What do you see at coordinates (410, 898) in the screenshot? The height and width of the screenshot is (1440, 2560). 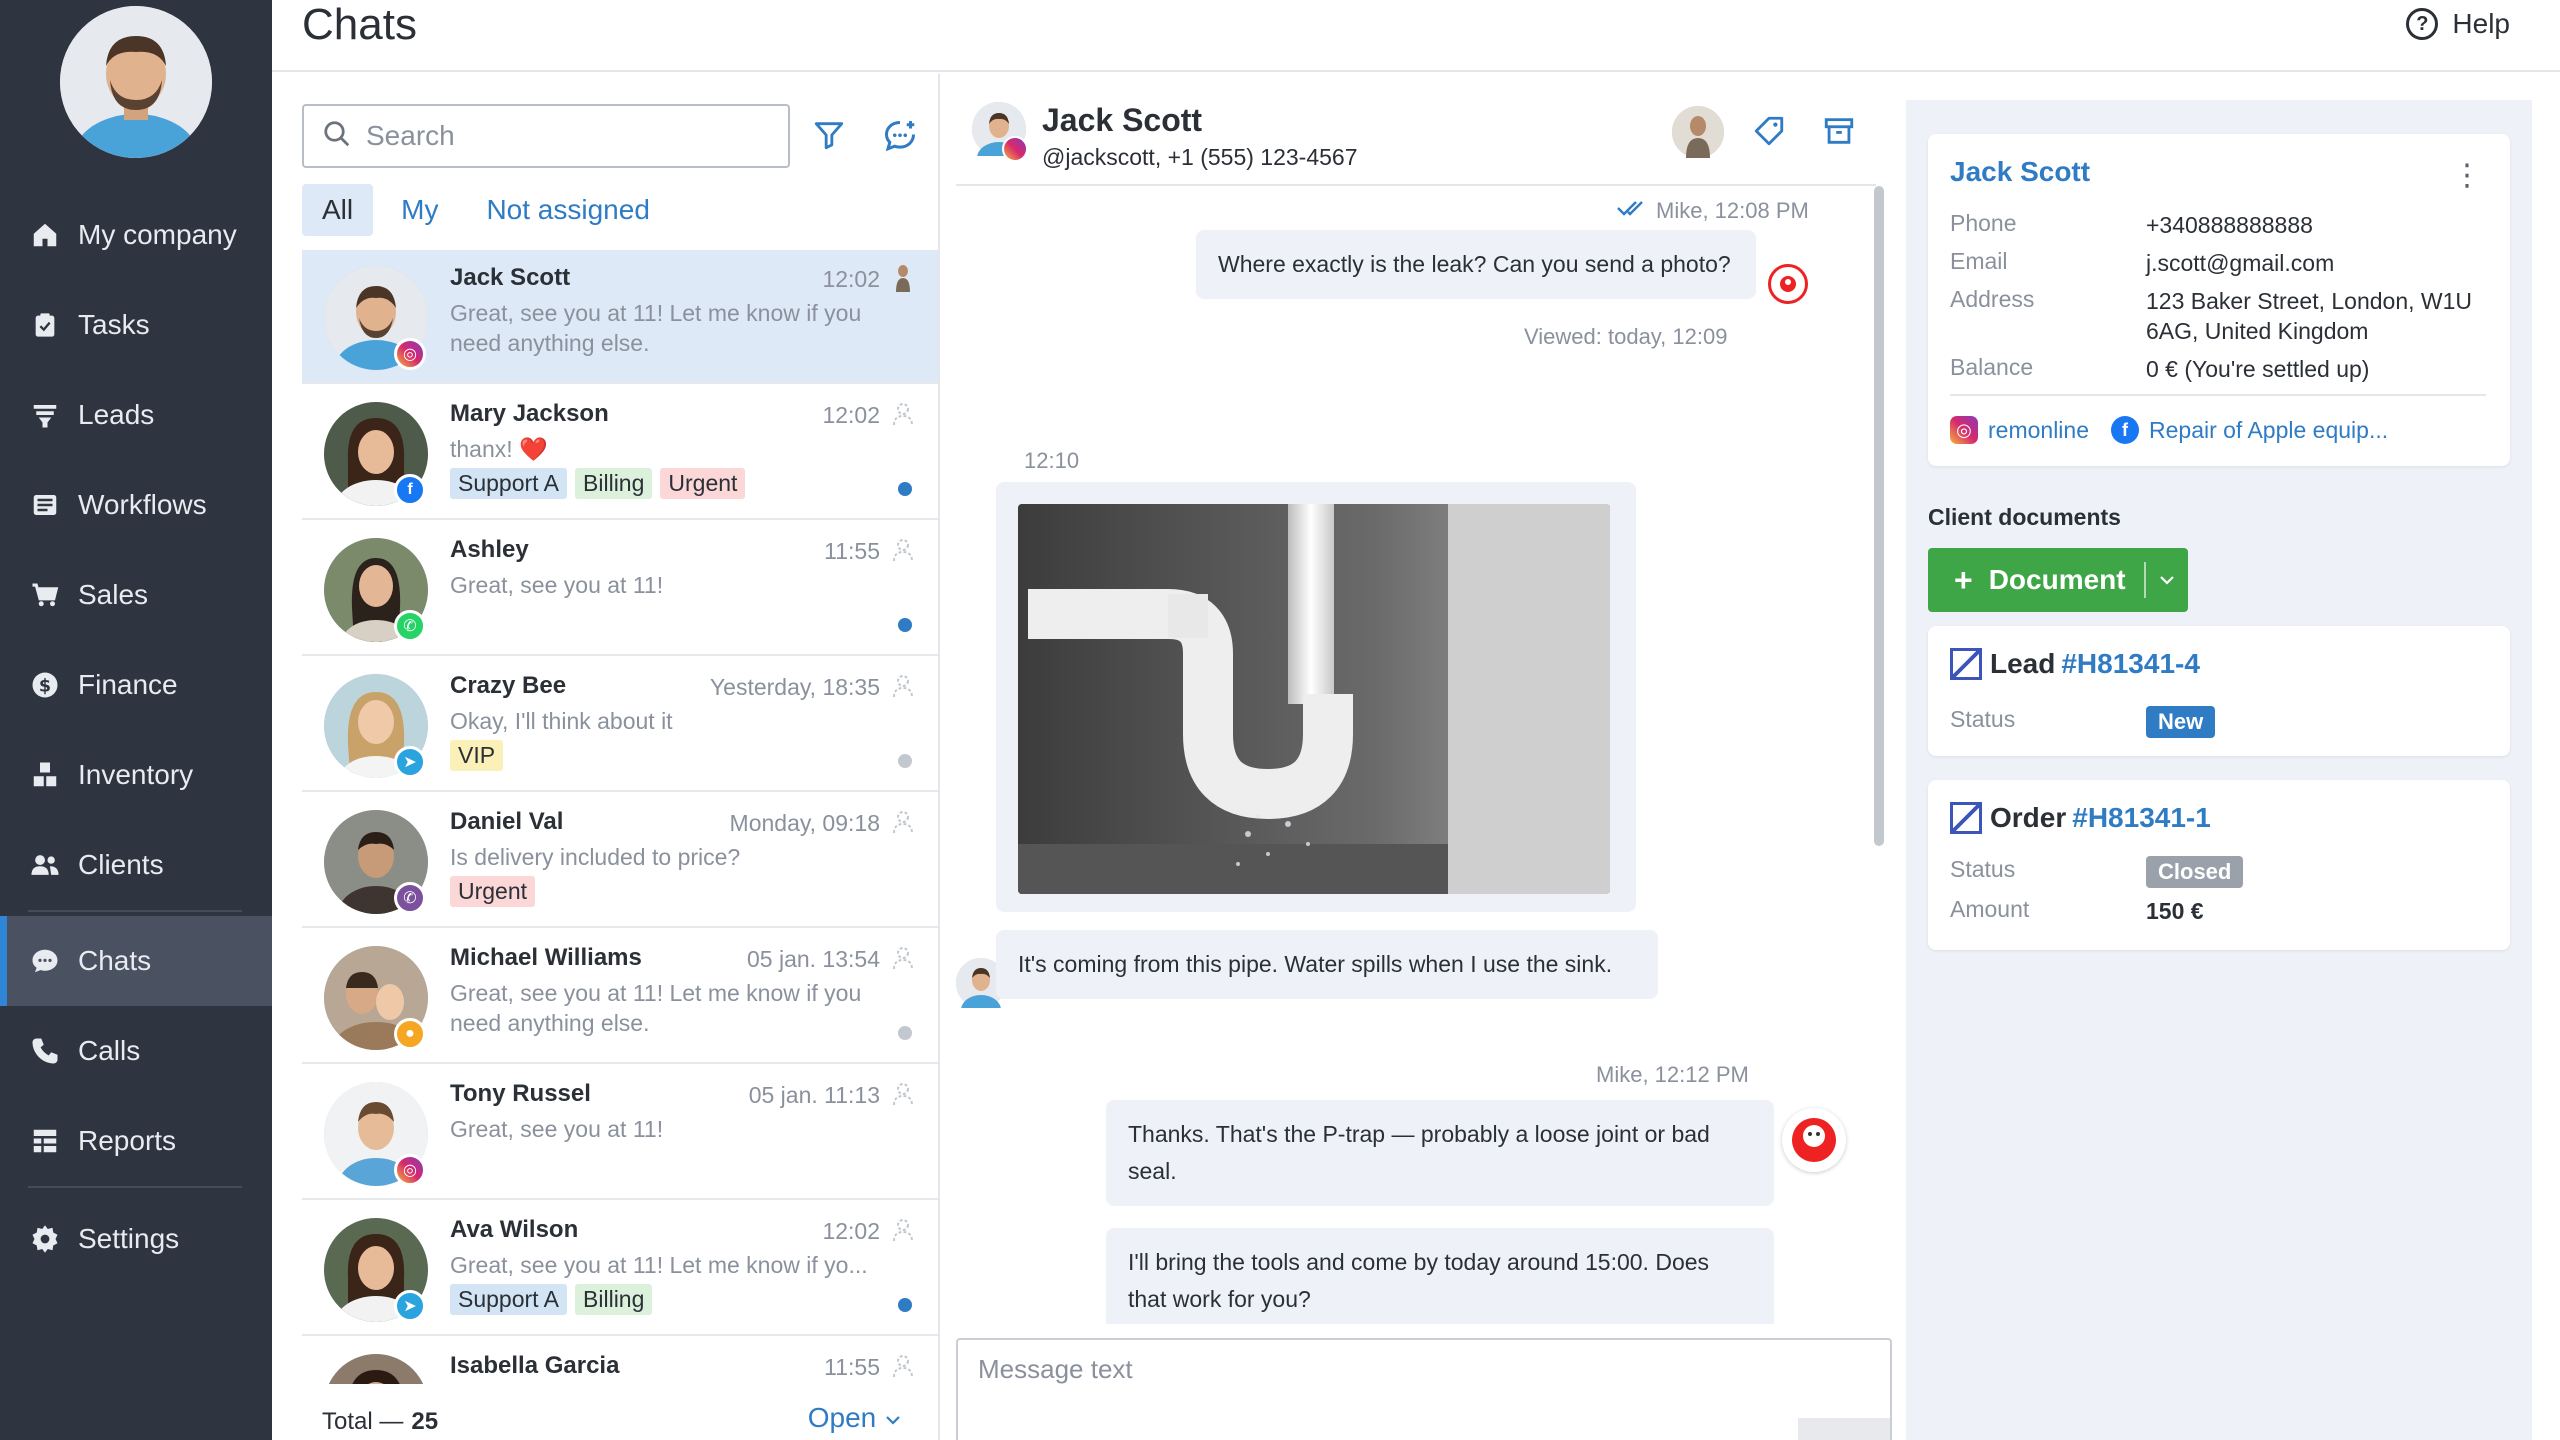 I see `viber-icon: ✆` at bounding box center [410, 898].